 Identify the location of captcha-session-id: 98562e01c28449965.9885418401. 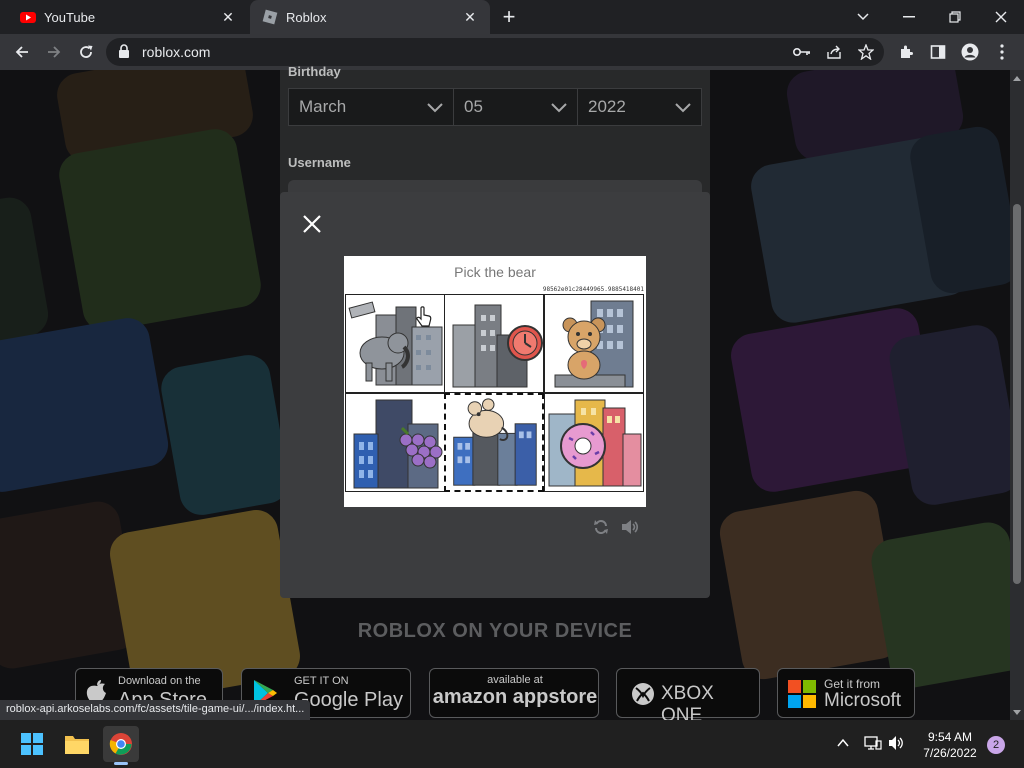
(593, 289).